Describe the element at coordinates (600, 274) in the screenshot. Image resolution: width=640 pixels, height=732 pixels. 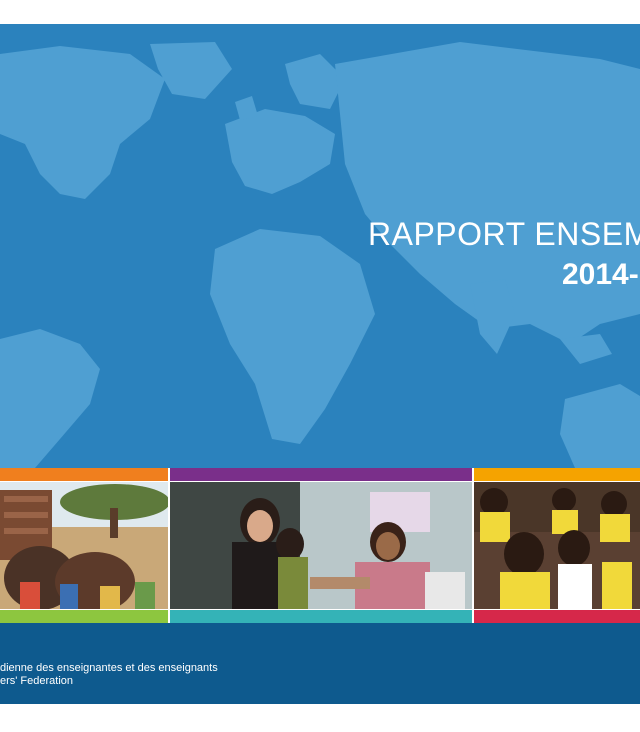
I see `report-title-years: 2014-` at that location.